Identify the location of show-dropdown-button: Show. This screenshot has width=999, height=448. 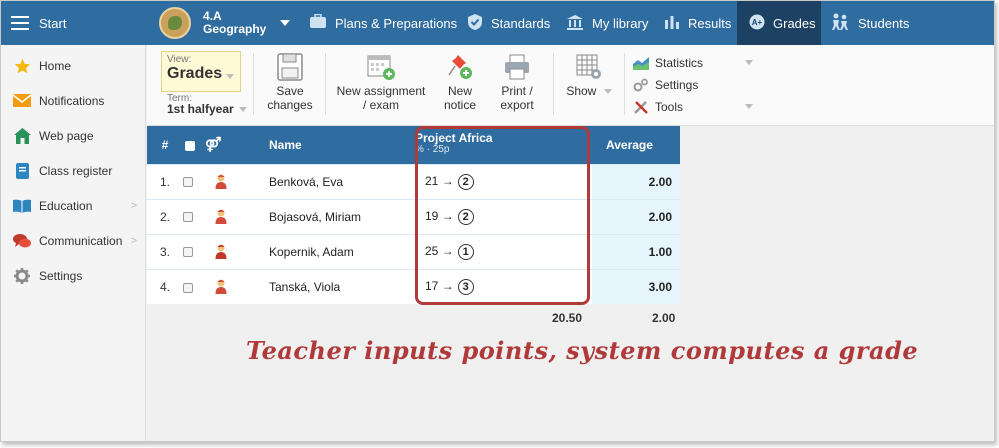
(589, 75).